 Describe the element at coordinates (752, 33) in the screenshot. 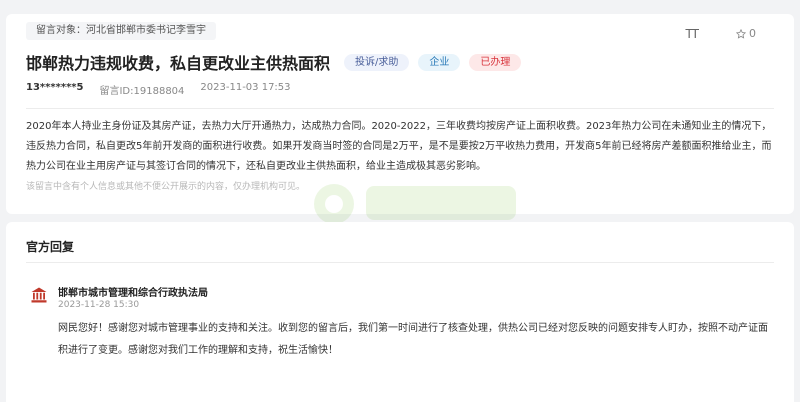

I see `like-count: 0` at that location.